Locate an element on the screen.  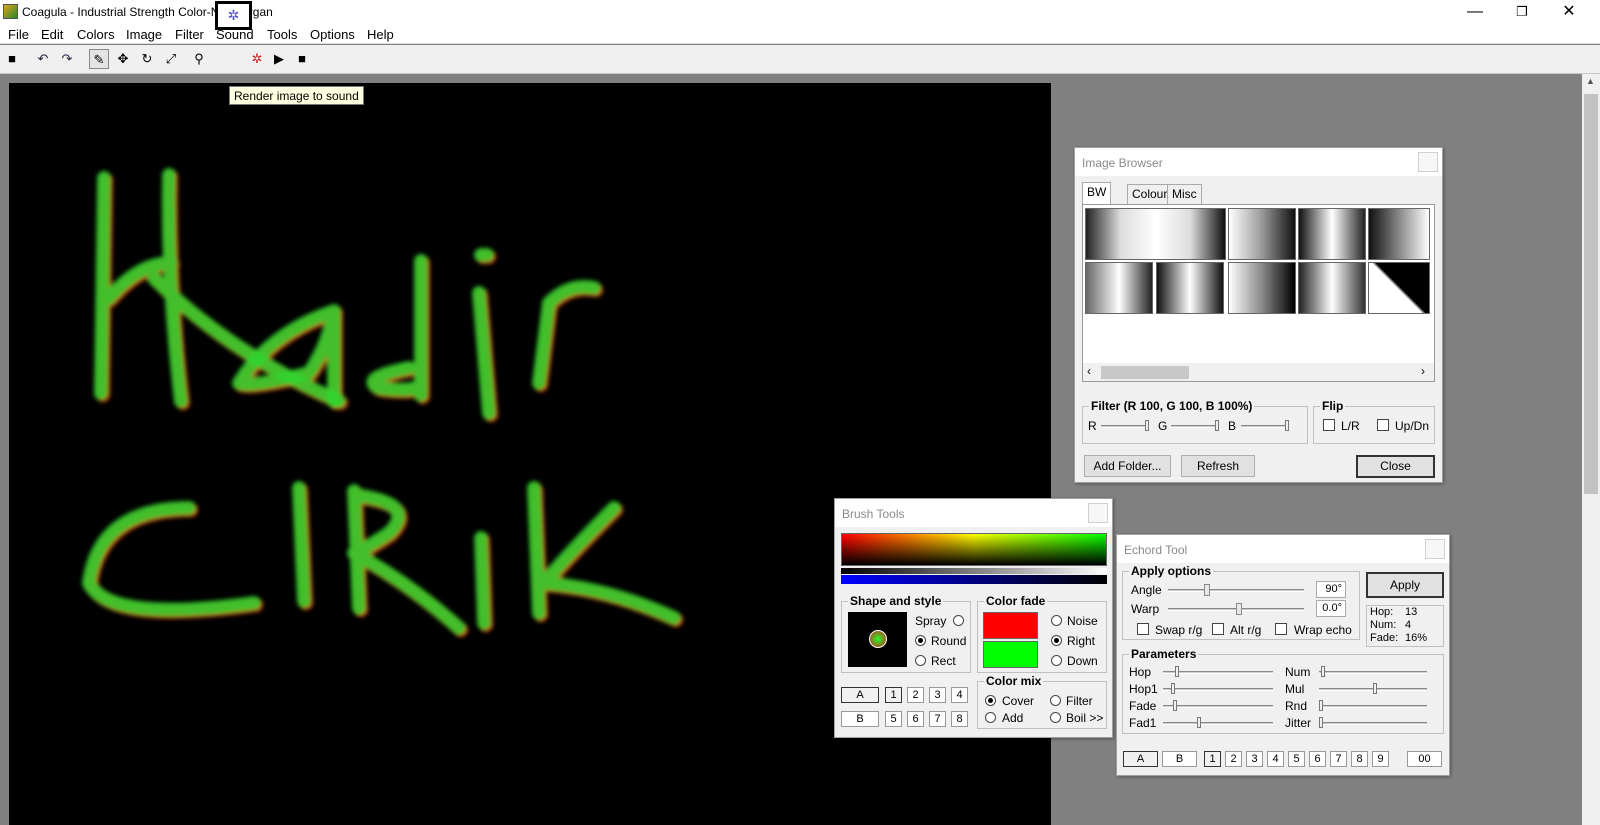
echord-slot-8: 8 is located at coordinates (1359, 759).